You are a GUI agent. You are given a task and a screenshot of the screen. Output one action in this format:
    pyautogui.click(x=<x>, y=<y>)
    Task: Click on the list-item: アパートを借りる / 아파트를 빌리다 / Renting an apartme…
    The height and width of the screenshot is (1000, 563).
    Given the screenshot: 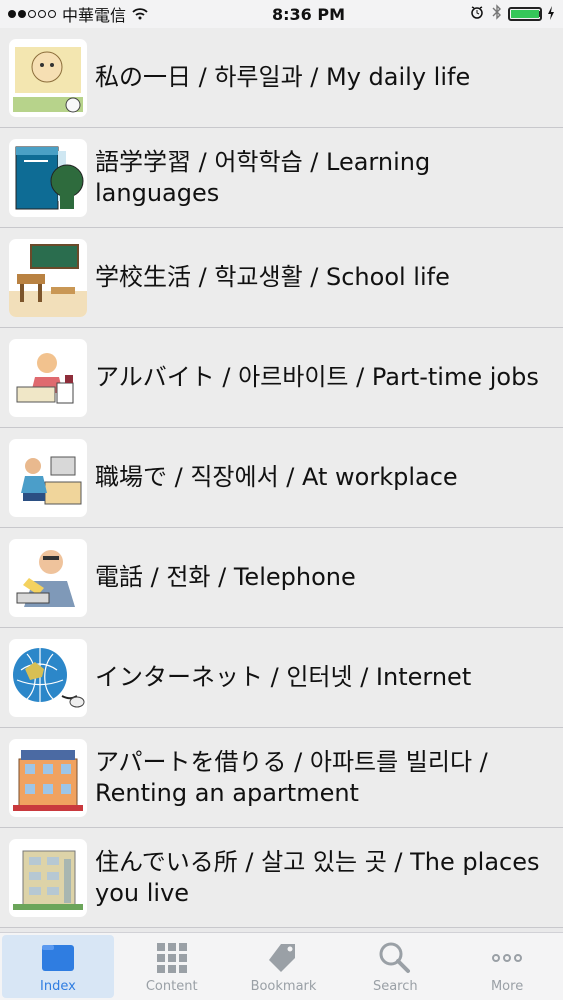 What is the action you would take?
    pyautogui.click(x=281, y=778)
    